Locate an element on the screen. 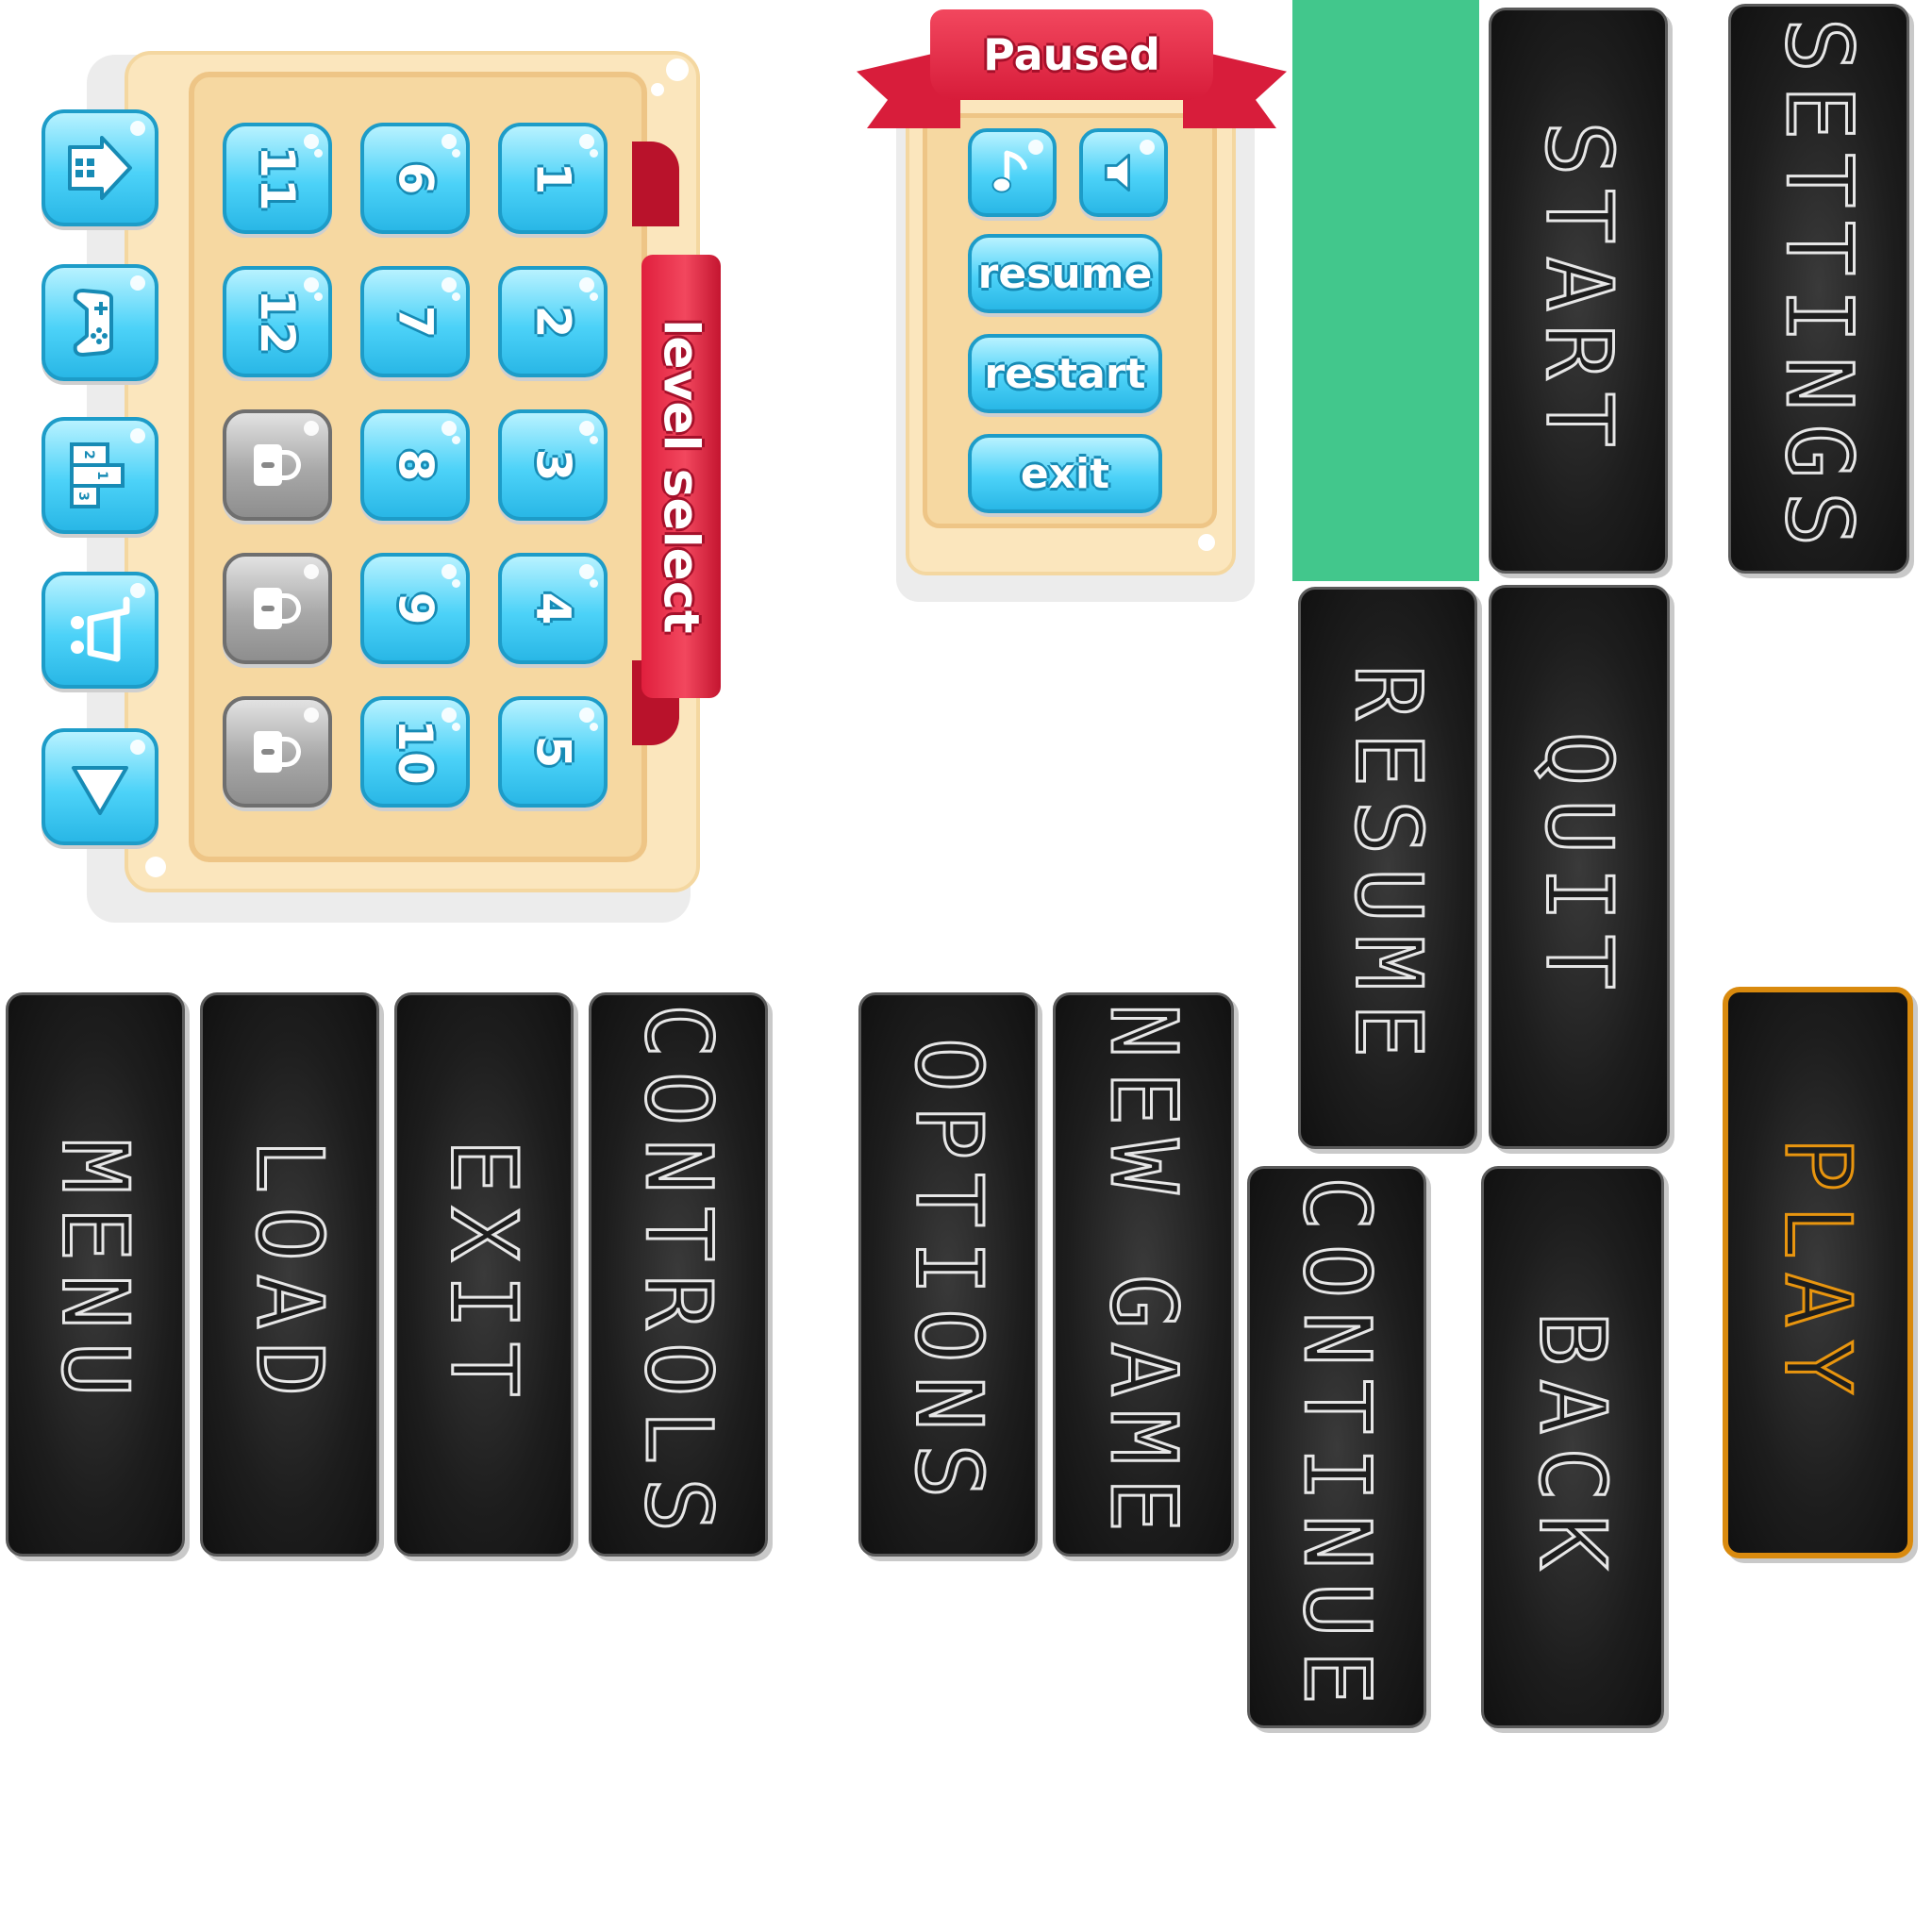 The width and height of the screenshot is (1932, 1932). start-label: START is located at coordinates (1579, 290).